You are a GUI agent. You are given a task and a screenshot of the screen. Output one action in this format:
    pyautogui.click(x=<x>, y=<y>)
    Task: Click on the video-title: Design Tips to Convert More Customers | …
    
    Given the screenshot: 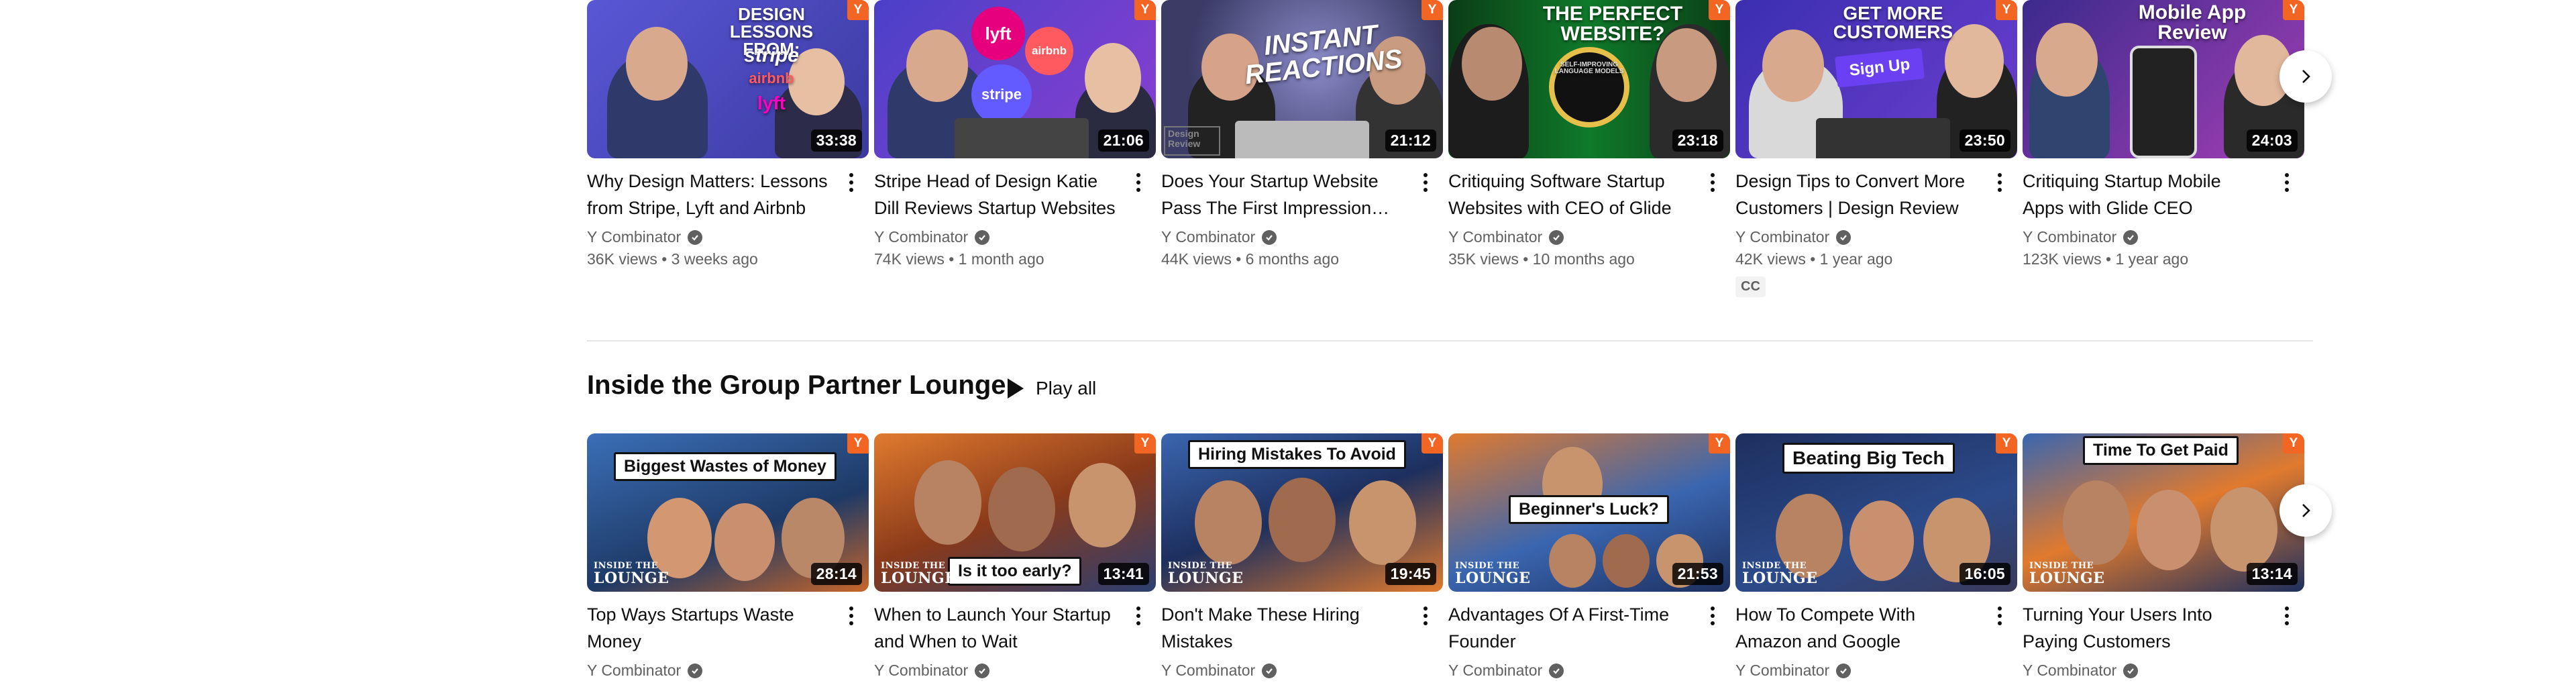 What is the action you would take?
    pyautogui.click(x=1856, y=195)
    